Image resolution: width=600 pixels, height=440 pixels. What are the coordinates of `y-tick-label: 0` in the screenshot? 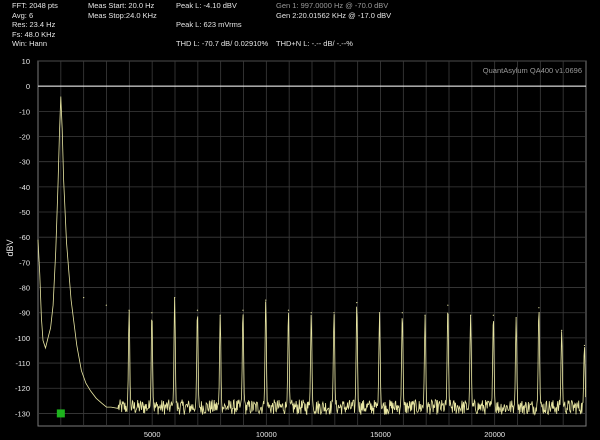 It's located at (28, 86).